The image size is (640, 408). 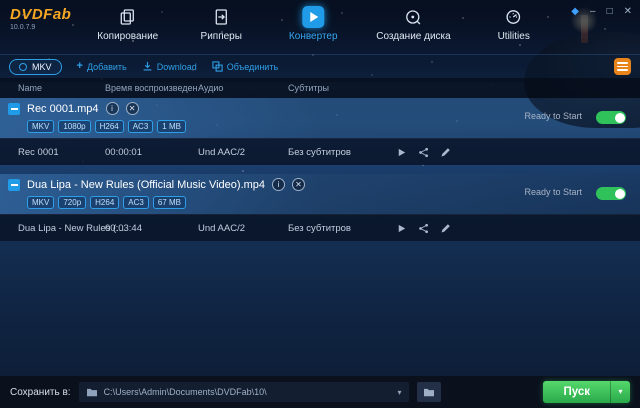 I want to click on badge-list: MKV 1080p H264 AC3 1 MB, so click(x=320, y=126).